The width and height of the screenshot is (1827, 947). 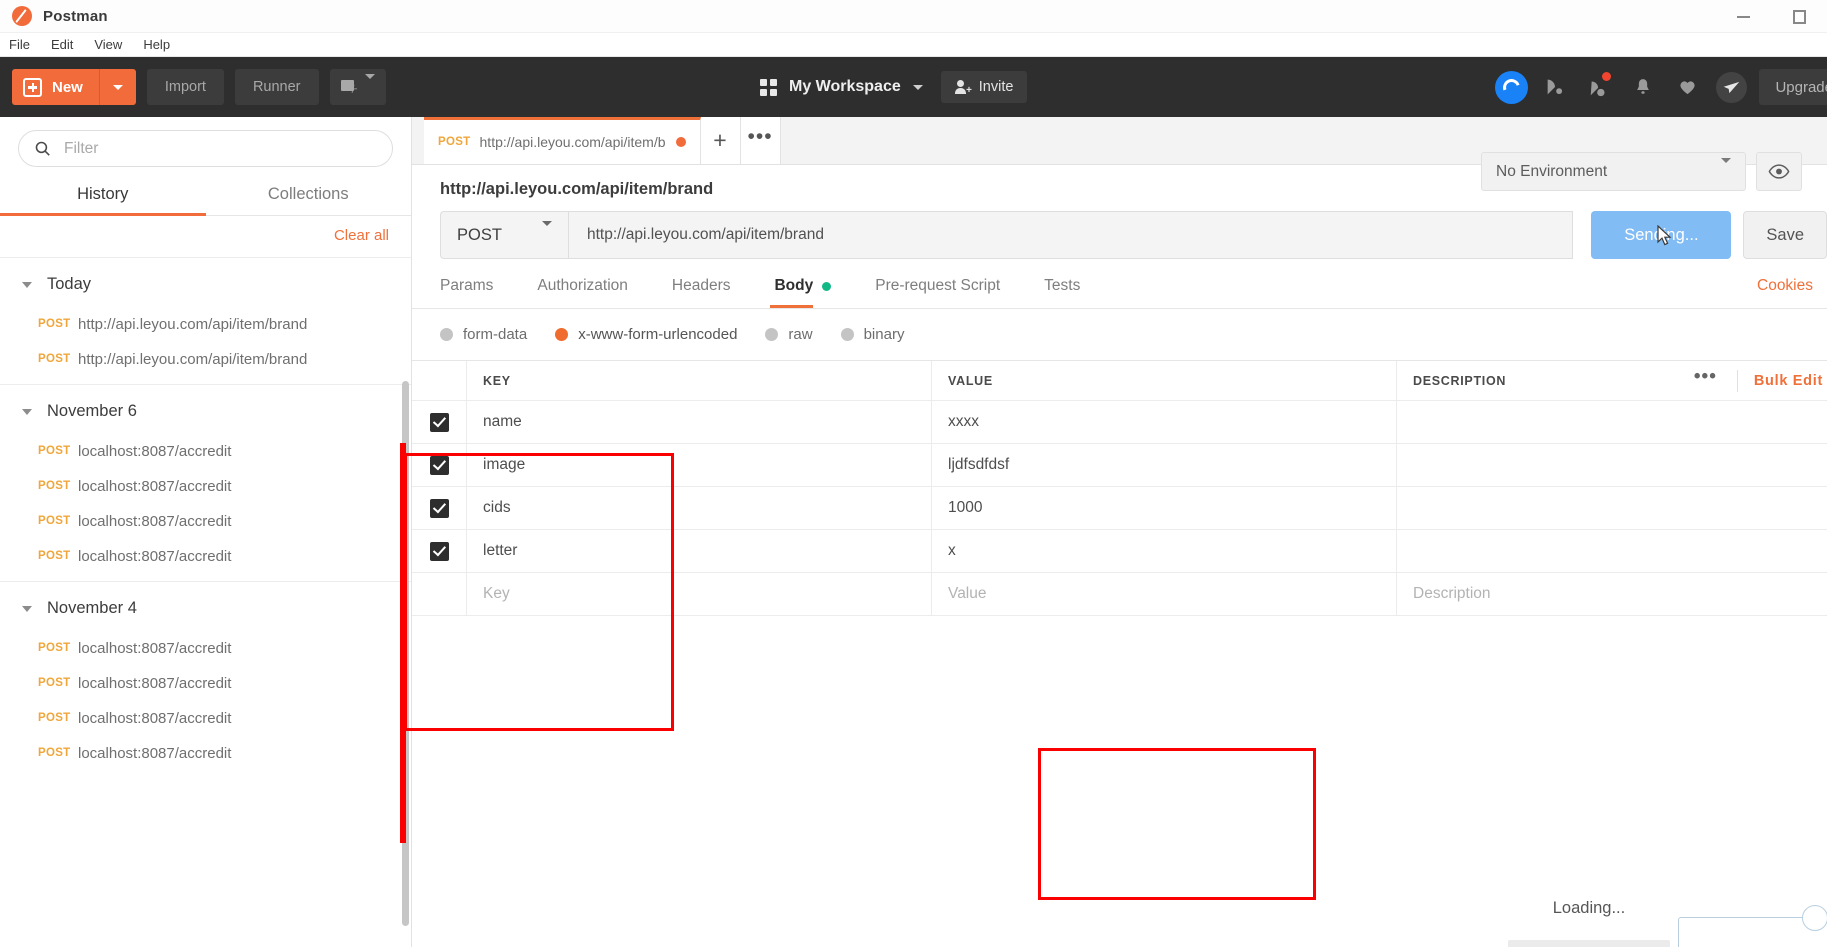 What do you see at coordinates (562, 140) in the screenshot?
I see `request-tab: POST http://api.leyou.com/api/item/b` at bounding box center [562, 140].